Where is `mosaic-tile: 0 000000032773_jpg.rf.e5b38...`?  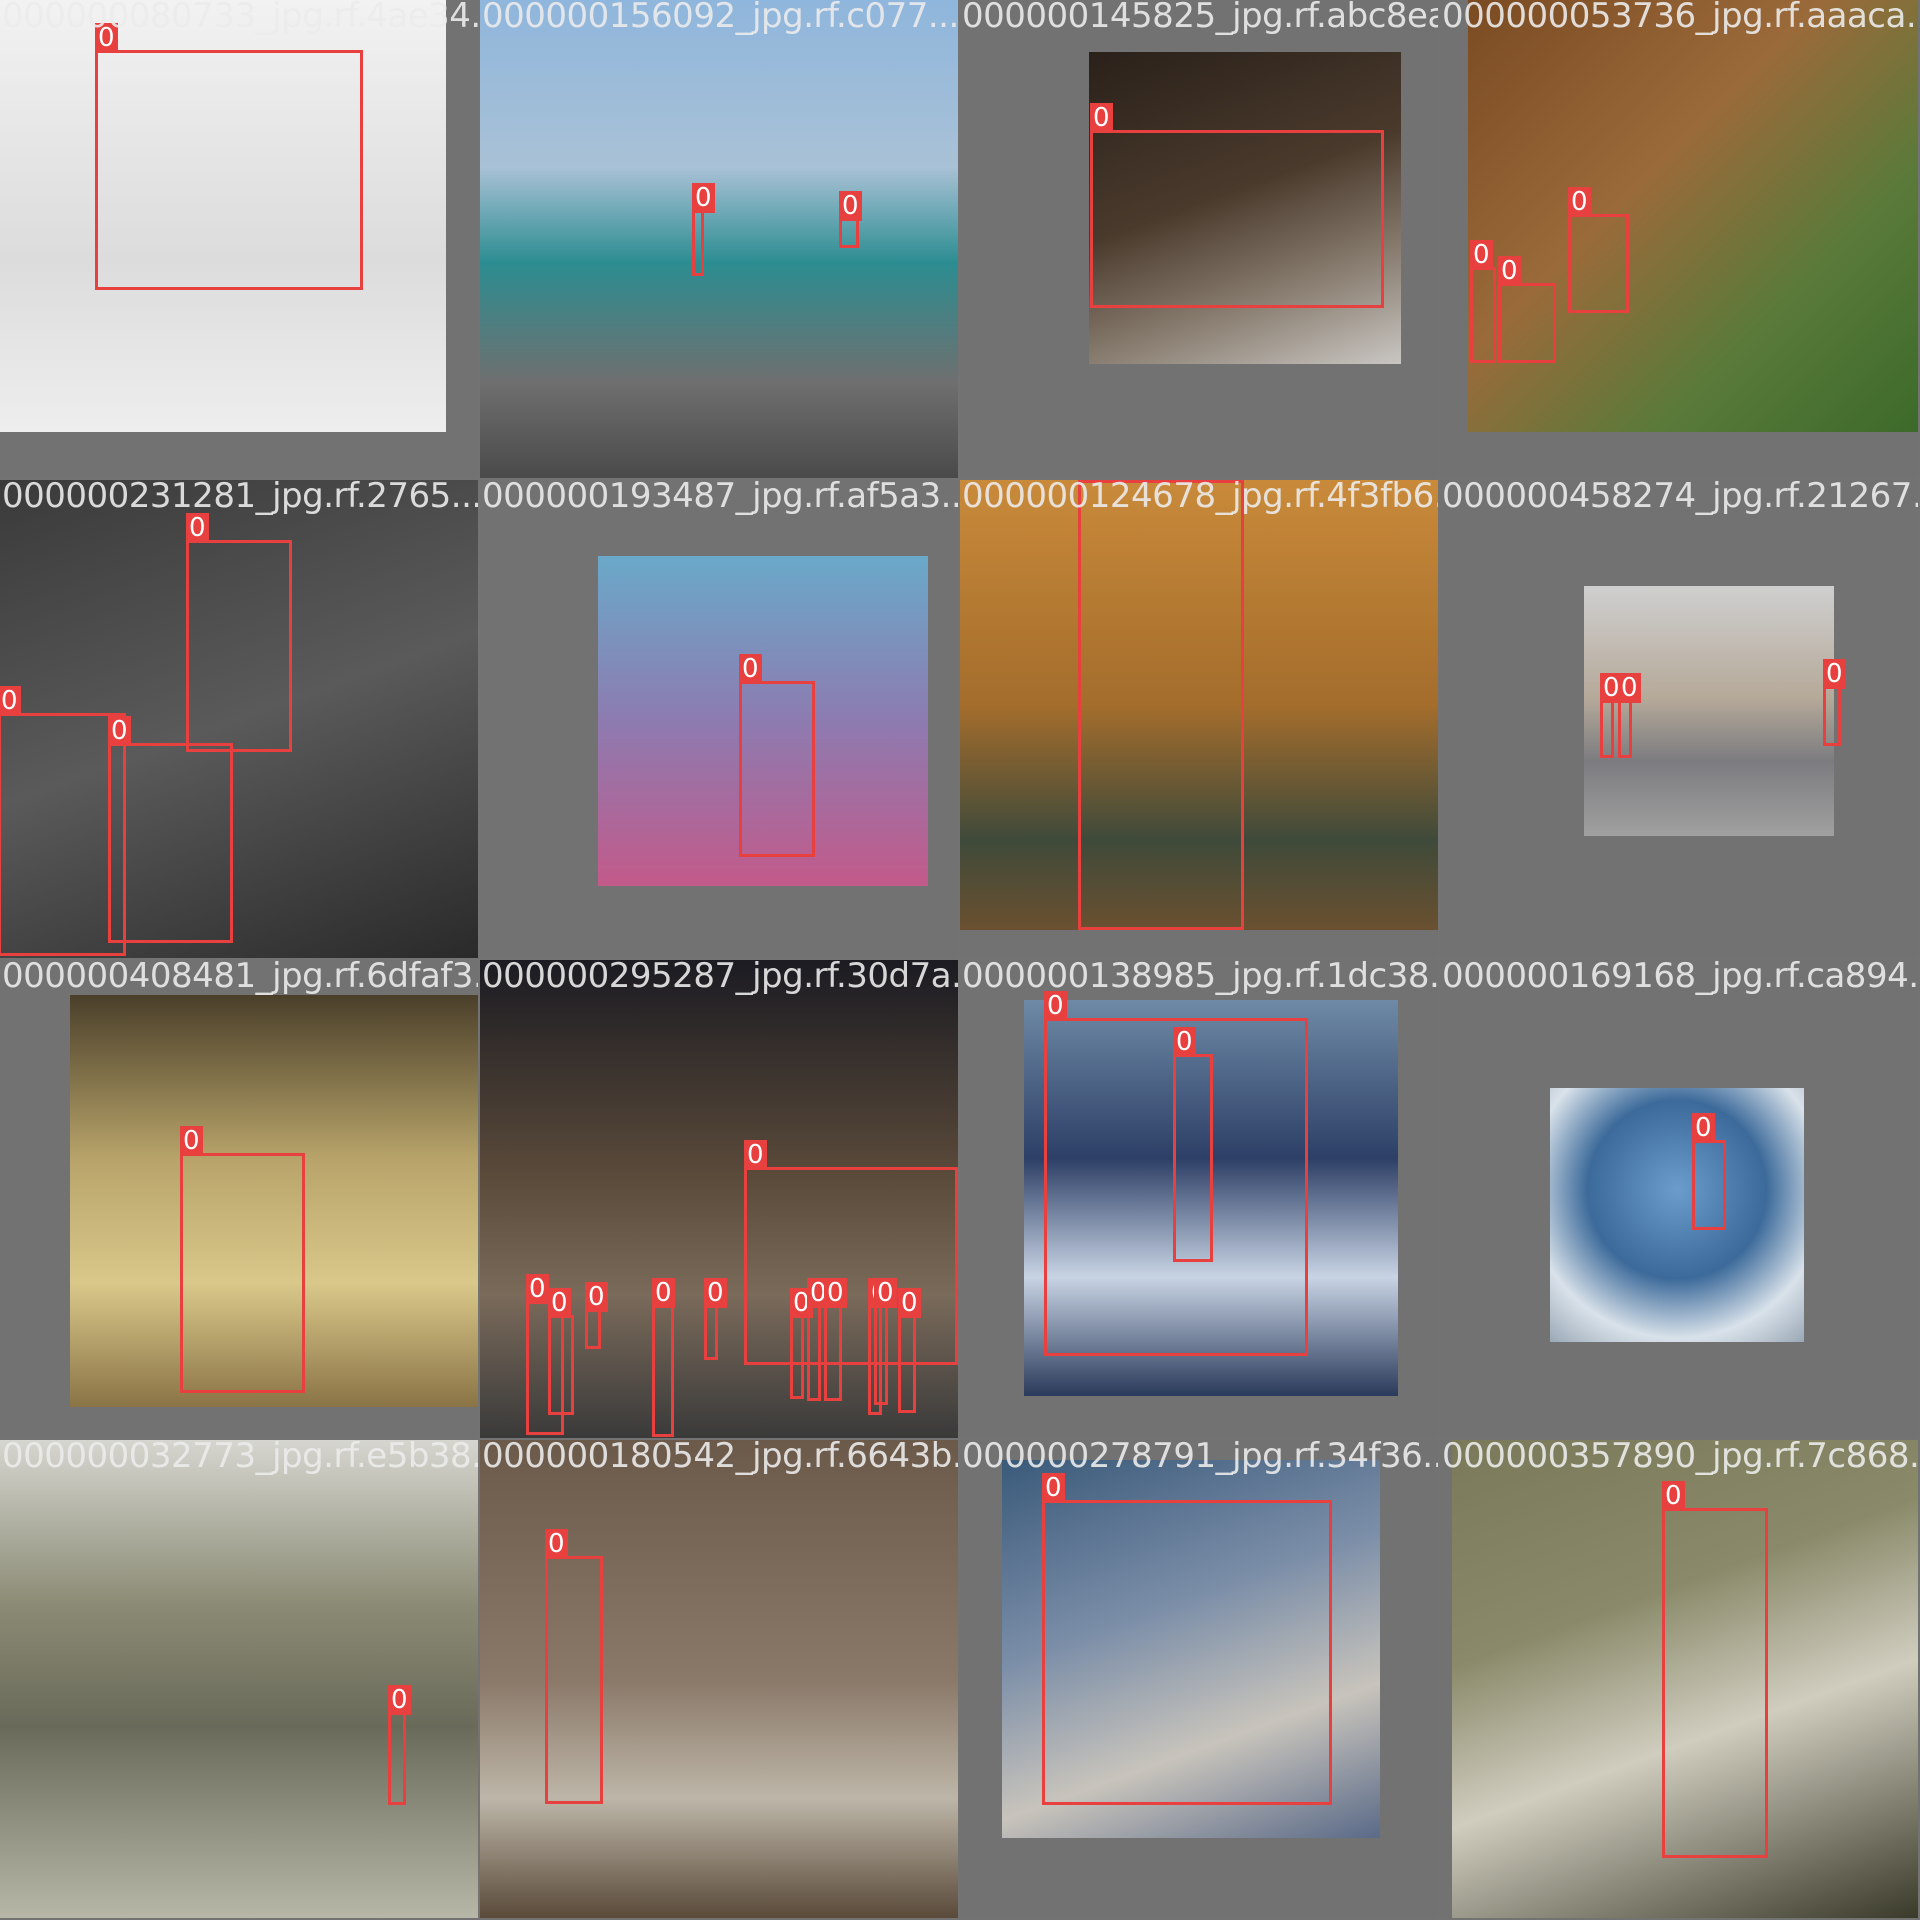
mosaic-tile: 0 000000032773_jpg.rf.e5b38... is located at coordinates (239, 1679).